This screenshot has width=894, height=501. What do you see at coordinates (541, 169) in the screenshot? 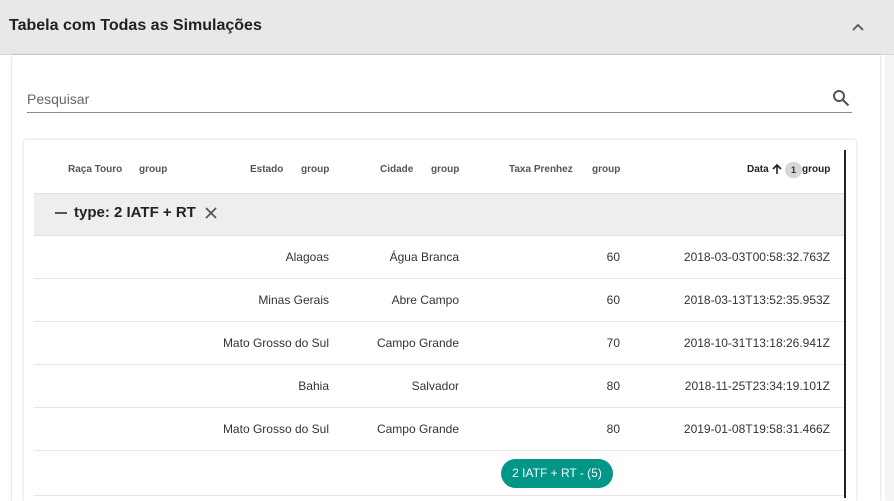
I see `column-header-taxa-prenhez: Taxa Prenhez` at bounding box center [541, 169].